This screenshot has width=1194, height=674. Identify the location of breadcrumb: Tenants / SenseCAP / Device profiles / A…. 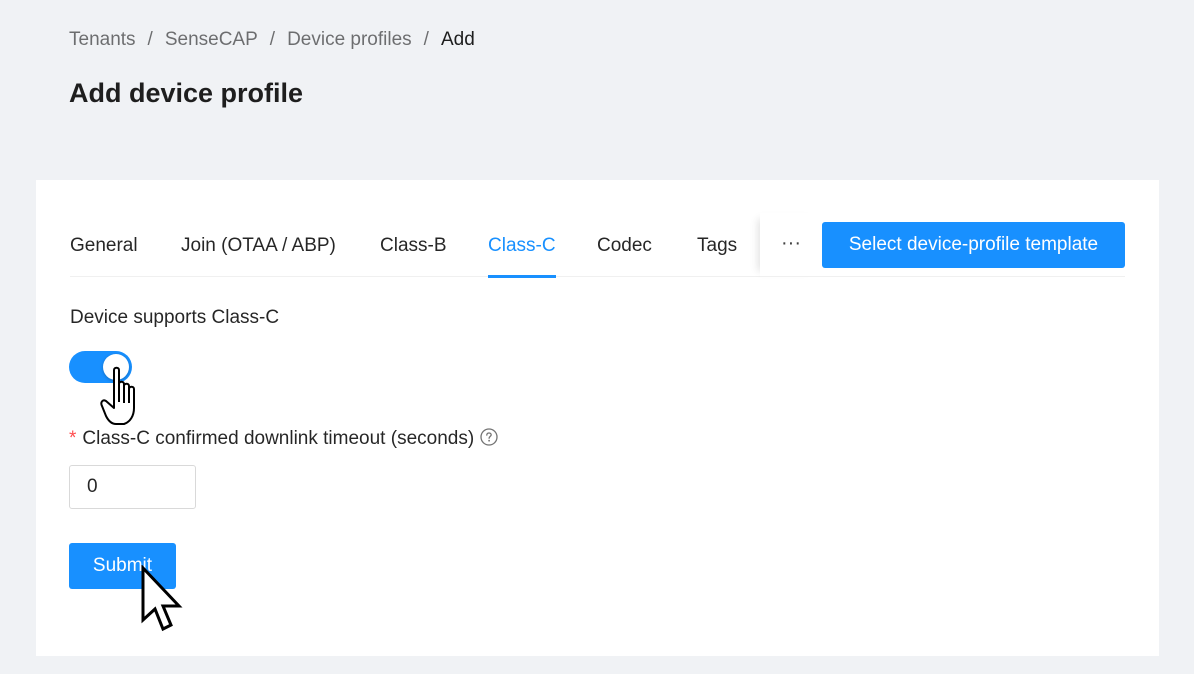
(272, 40).